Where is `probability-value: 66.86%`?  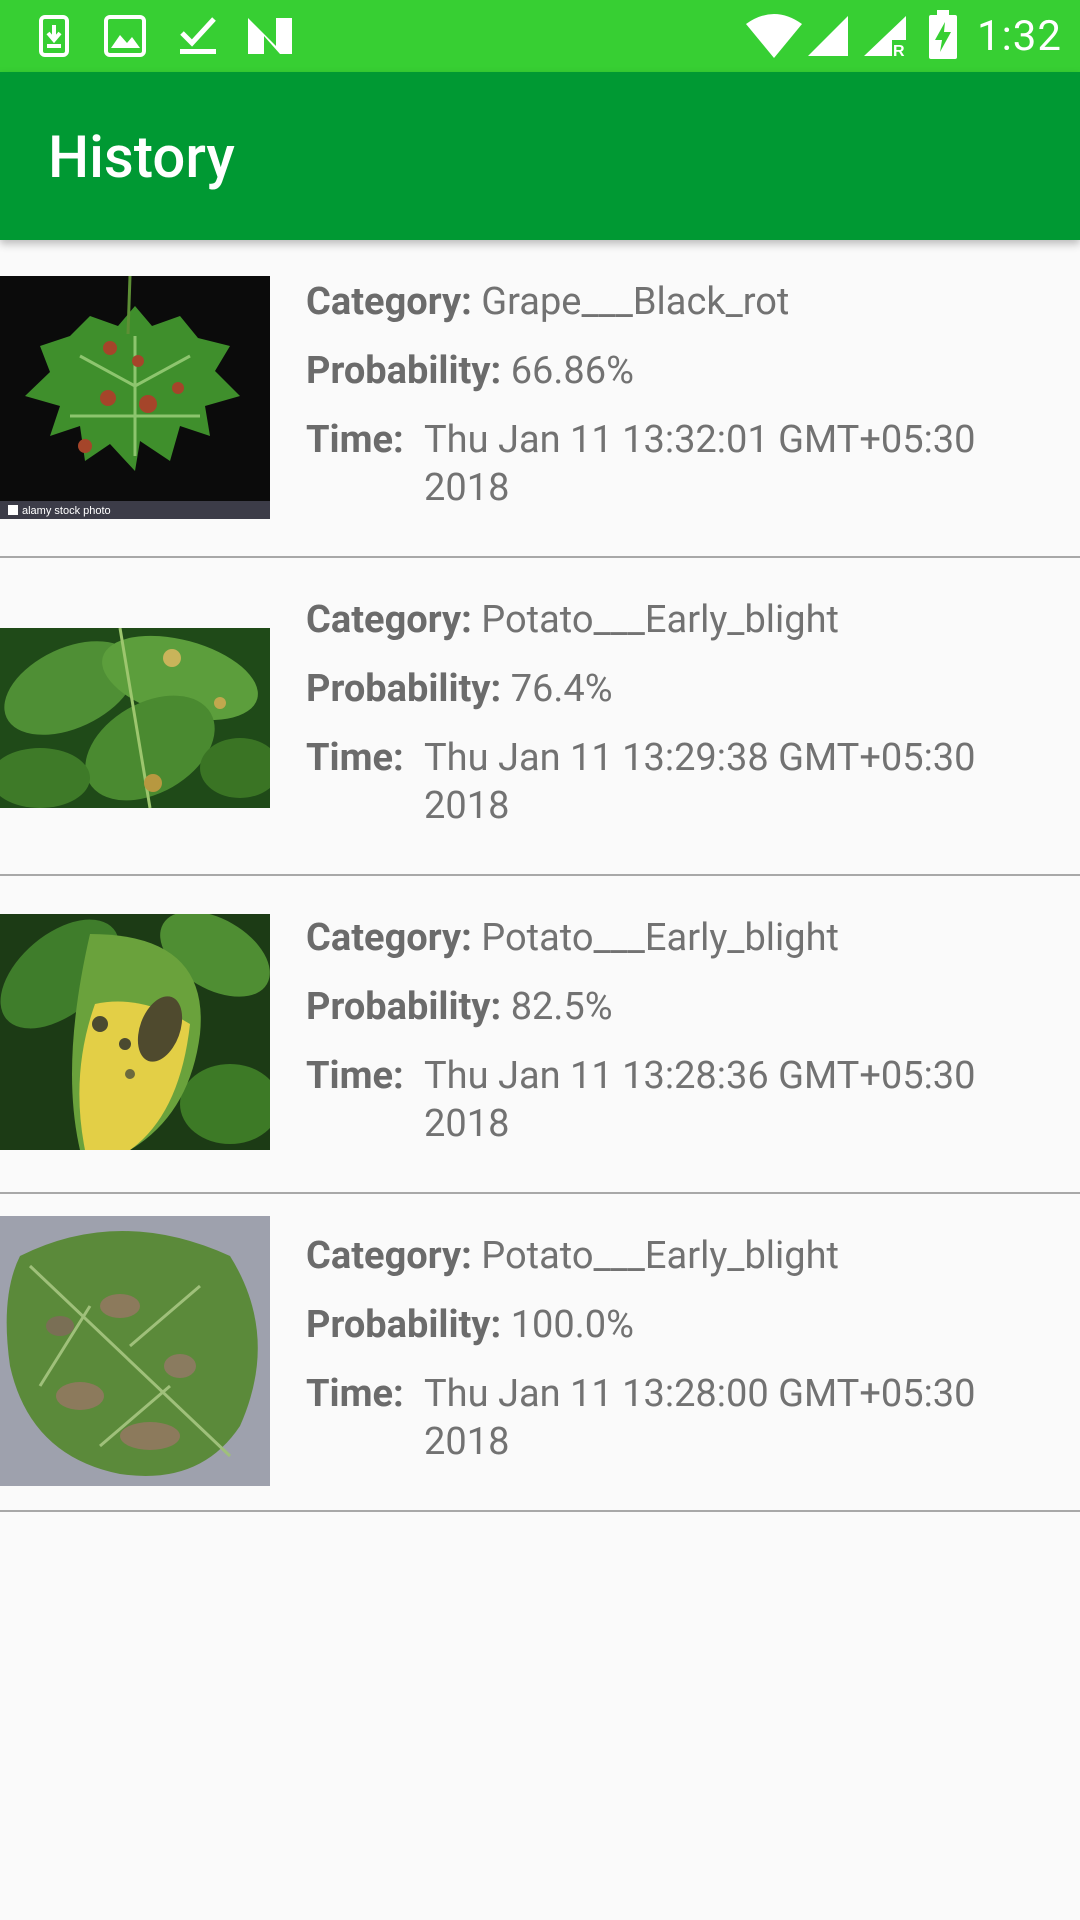
probability-value: 66.86% is located at coordinates (572, 371).